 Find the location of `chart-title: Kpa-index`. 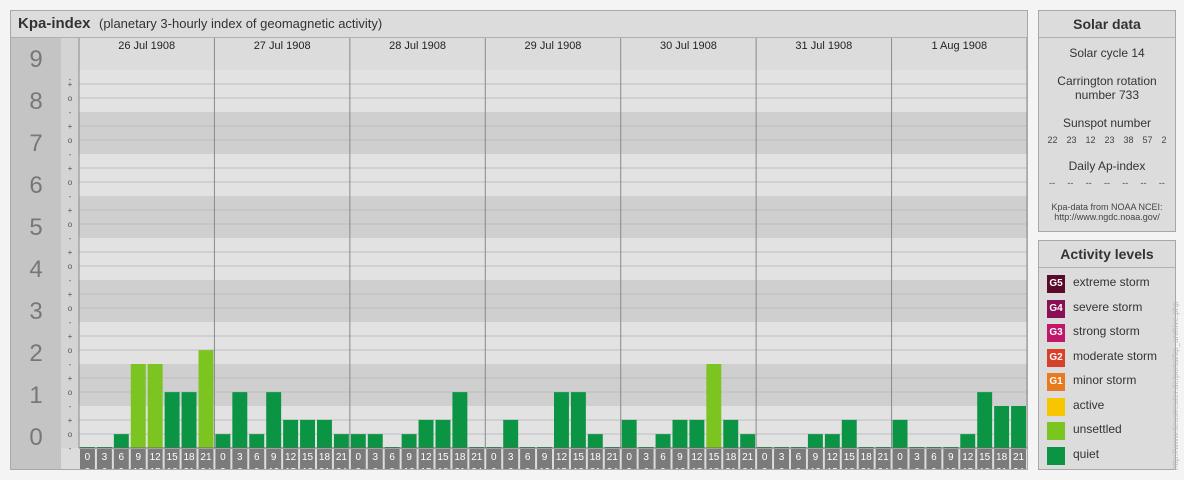

chart-title: Kpa-index is located at coordinates (54, 23).